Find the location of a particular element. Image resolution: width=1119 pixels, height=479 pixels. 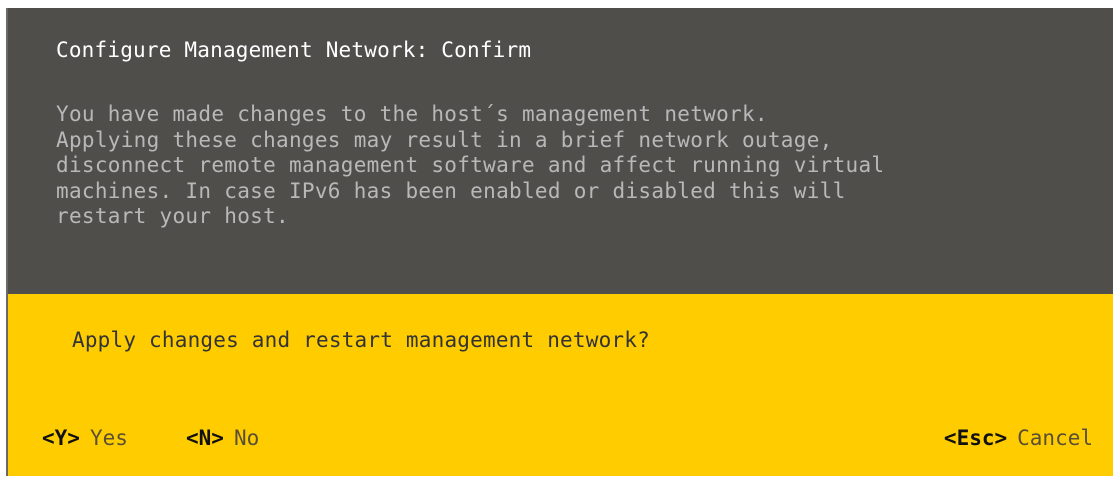

dialog-title: Configure Management Network: Confirm is located at coordinates (294, 50).